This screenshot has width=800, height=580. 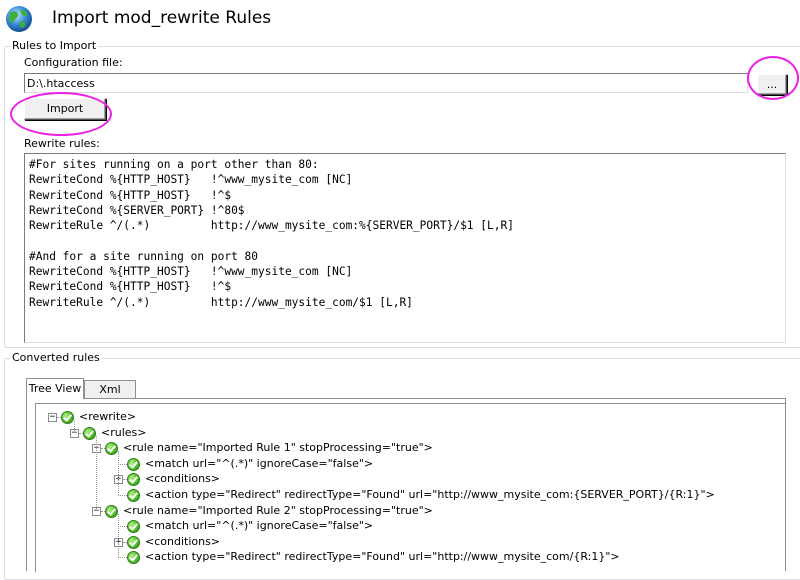 What do you see at coordinates (19, 19) in the screenshot?
I see `globe-icon` at bounding box center [19, 19].